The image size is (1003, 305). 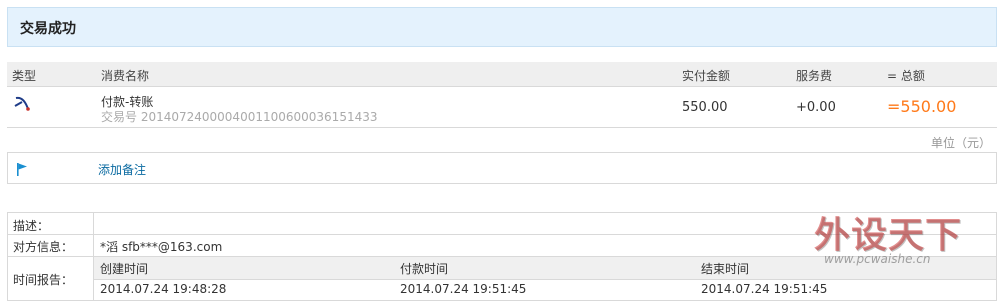 I want to click on paid-time-label: 付款时间, so click(x=424, y=269).